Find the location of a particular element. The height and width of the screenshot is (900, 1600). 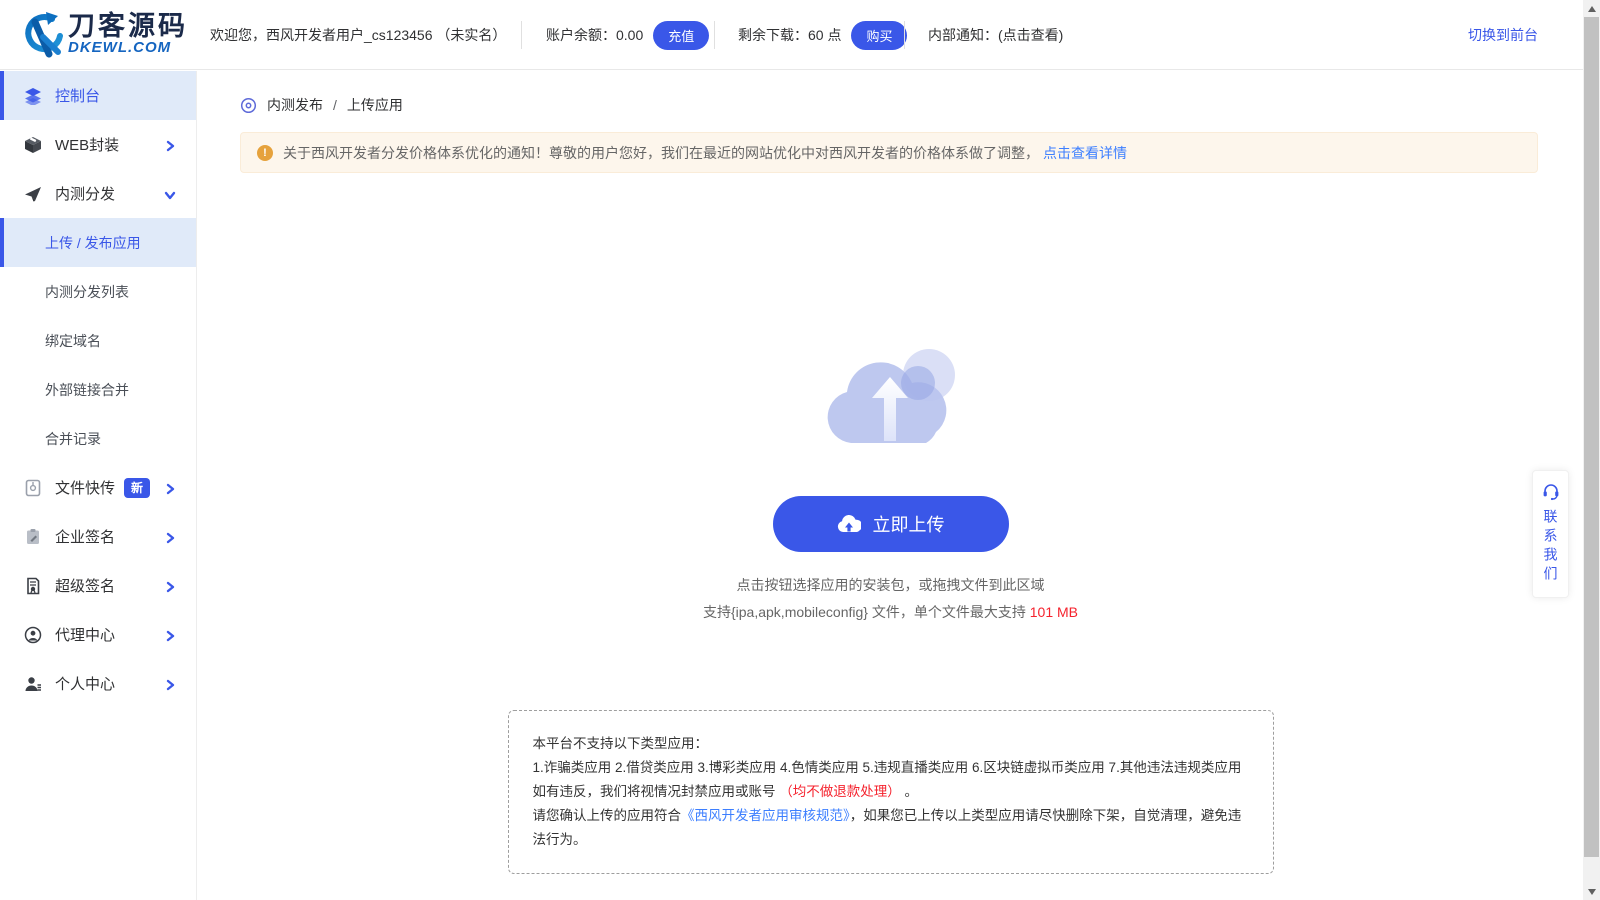

clipboard-pen-icon is located at coordinates (33, 537).